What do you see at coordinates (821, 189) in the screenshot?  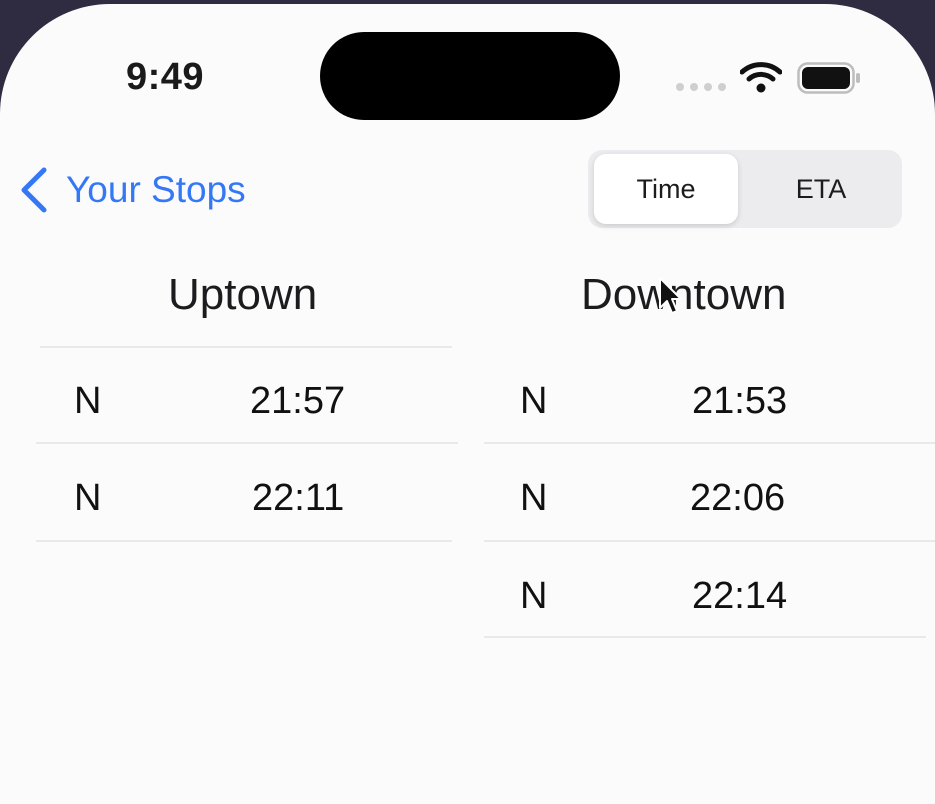 I see `segment-eta: ETA` at bounding box center [821, 189].